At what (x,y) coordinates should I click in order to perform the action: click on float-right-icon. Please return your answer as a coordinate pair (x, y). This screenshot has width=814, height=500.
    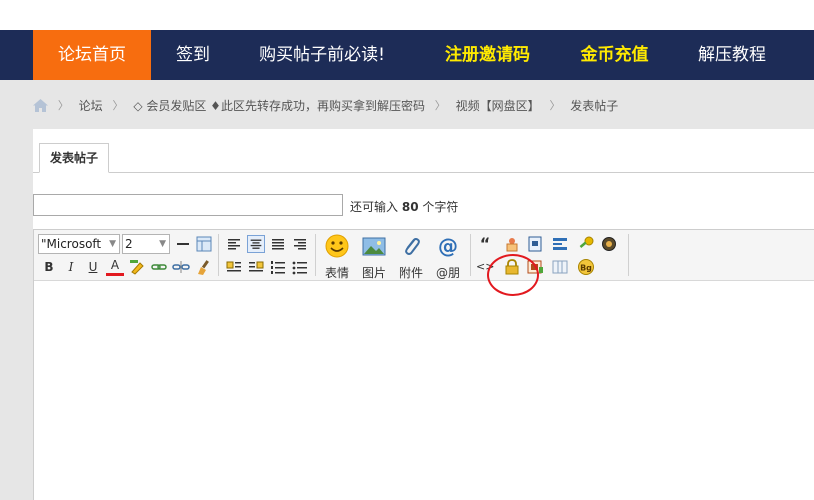
    Looking at the image, I should click on (256, 267).